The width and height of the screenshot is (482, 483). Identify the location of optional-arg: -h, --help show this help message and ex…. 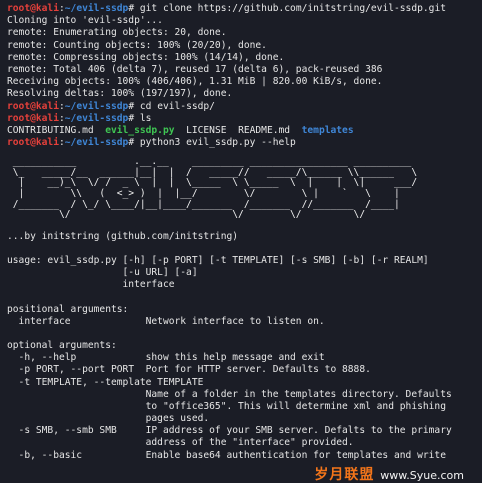
(166, 358).